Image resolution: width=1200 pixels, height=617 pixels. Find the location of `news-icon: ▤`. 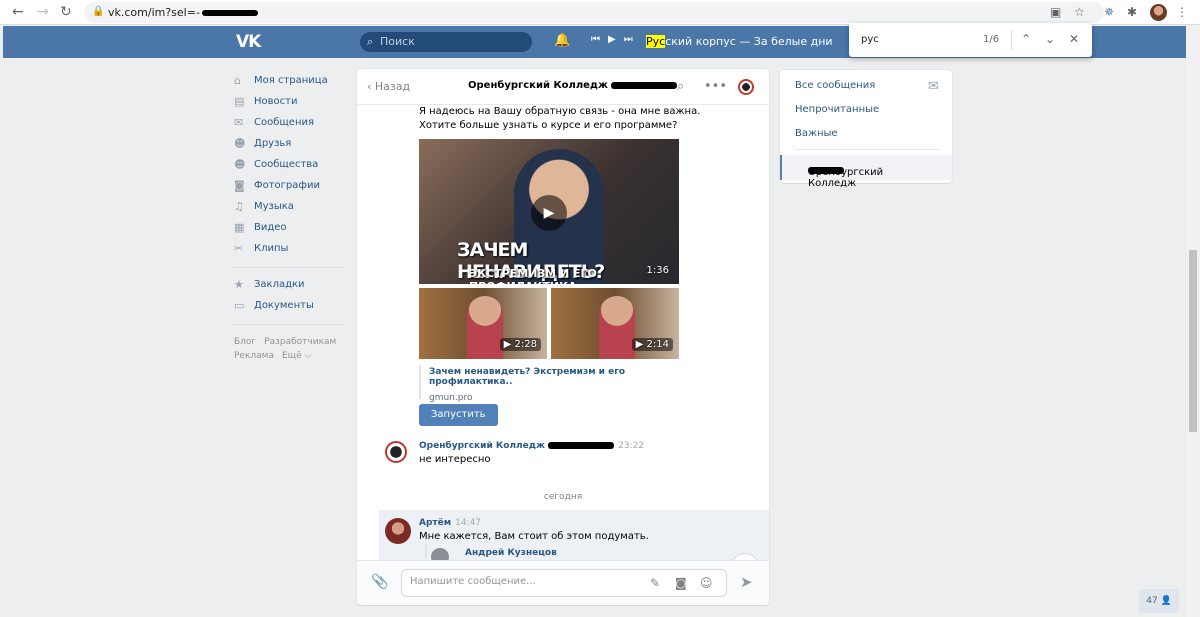

news-icon: ▤ is located at coordinates (239, 101).